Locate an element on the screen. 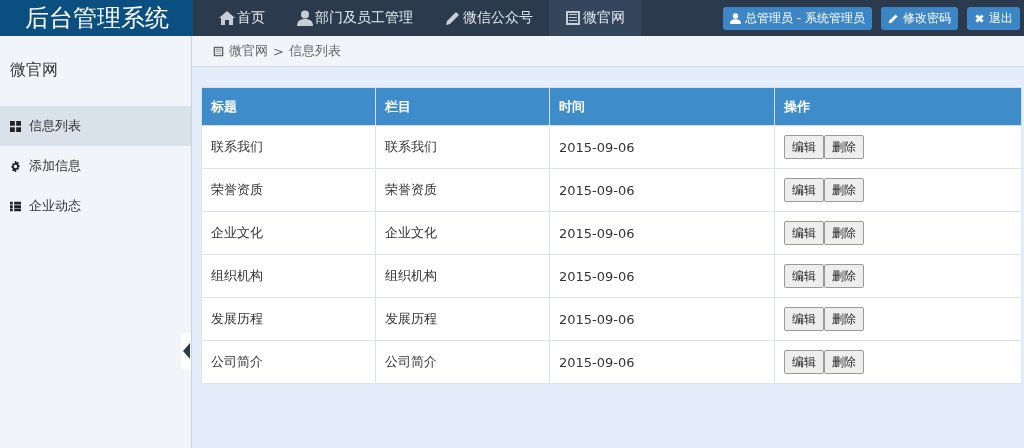 Image resolution: width=1024 pixels, height=448 pixels. breadcrumb-link: 微官网 is located at coordinates (248, 51).